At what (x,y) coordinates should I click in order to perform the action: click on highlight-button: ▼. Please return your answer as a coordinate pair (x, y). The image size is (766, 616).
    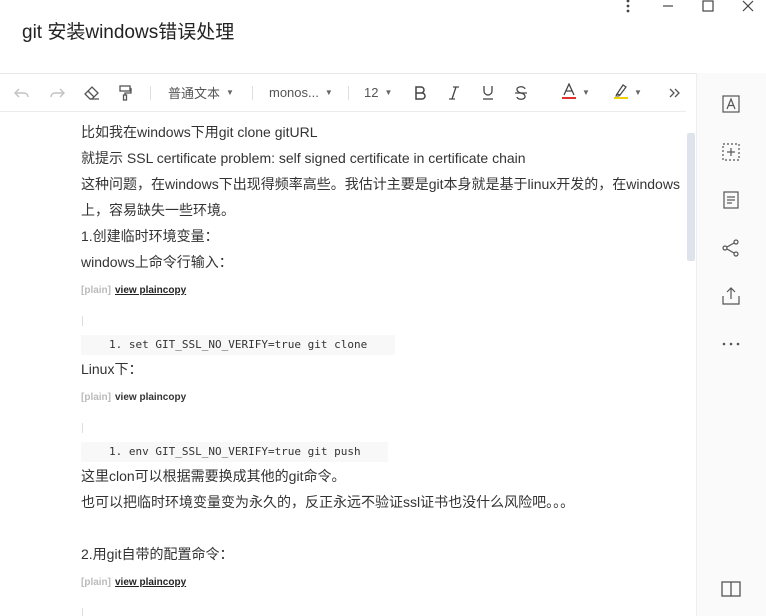
    Looking at the image, I should click on (634, 92).